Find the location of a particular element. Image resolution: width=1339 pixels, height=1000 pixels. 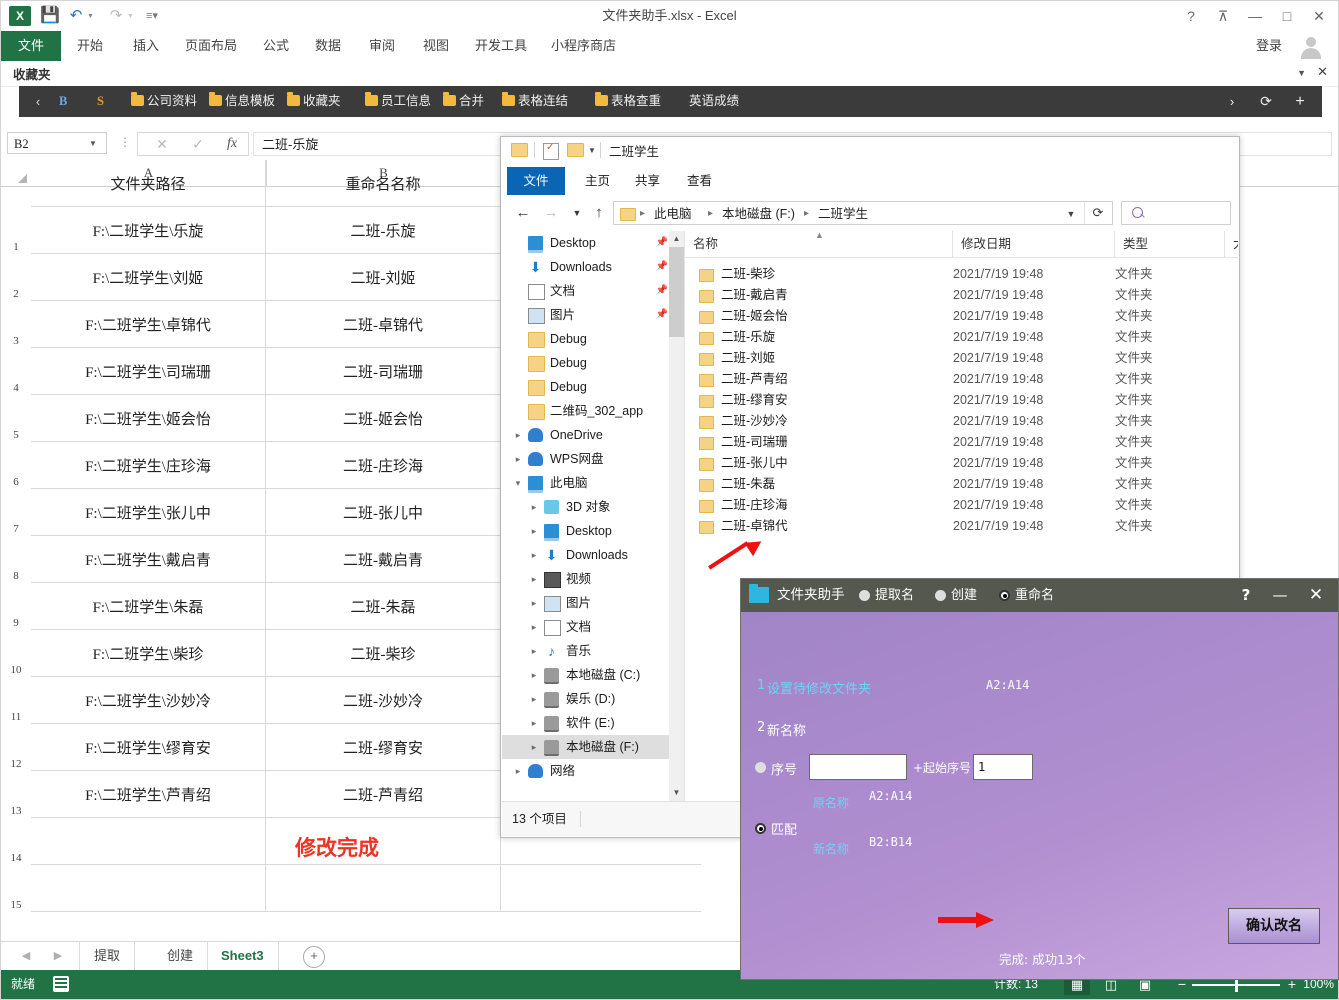

row-header-10: 10 is located at coordinates (16, 670).